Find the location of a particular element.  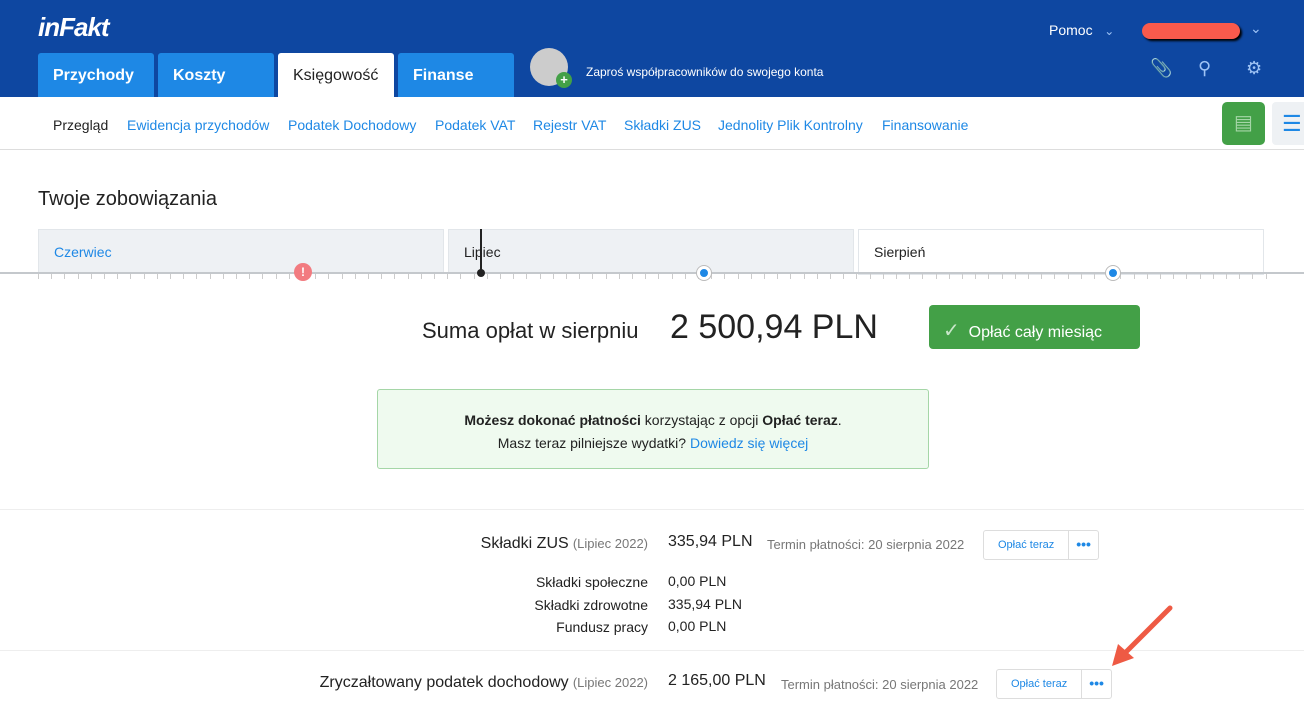

paperclip-icon: 📎 is located at coordinates (1161, 68).